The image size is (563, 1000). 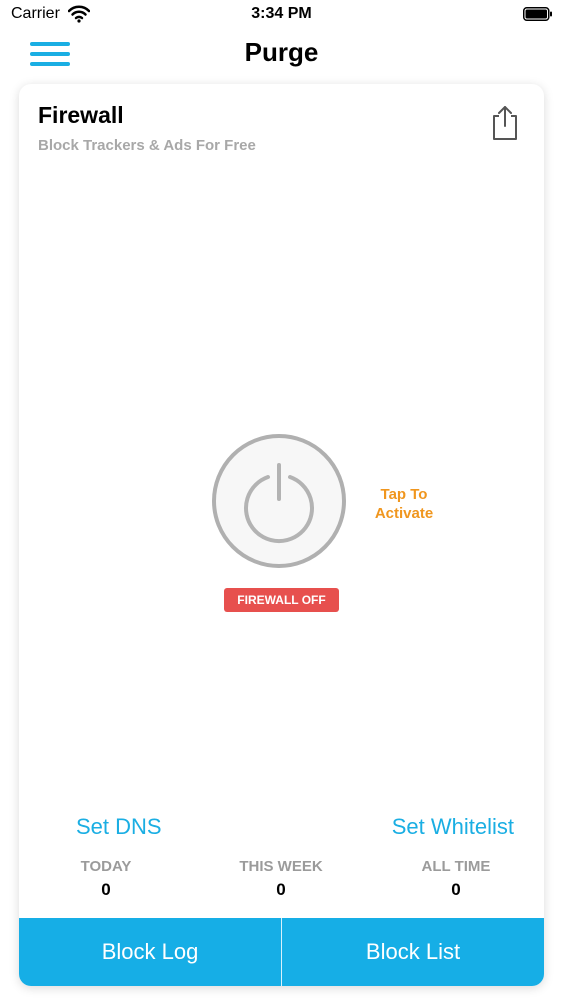 I want to click on stat-label: THIS WEEK, so click(x=281, y=866).